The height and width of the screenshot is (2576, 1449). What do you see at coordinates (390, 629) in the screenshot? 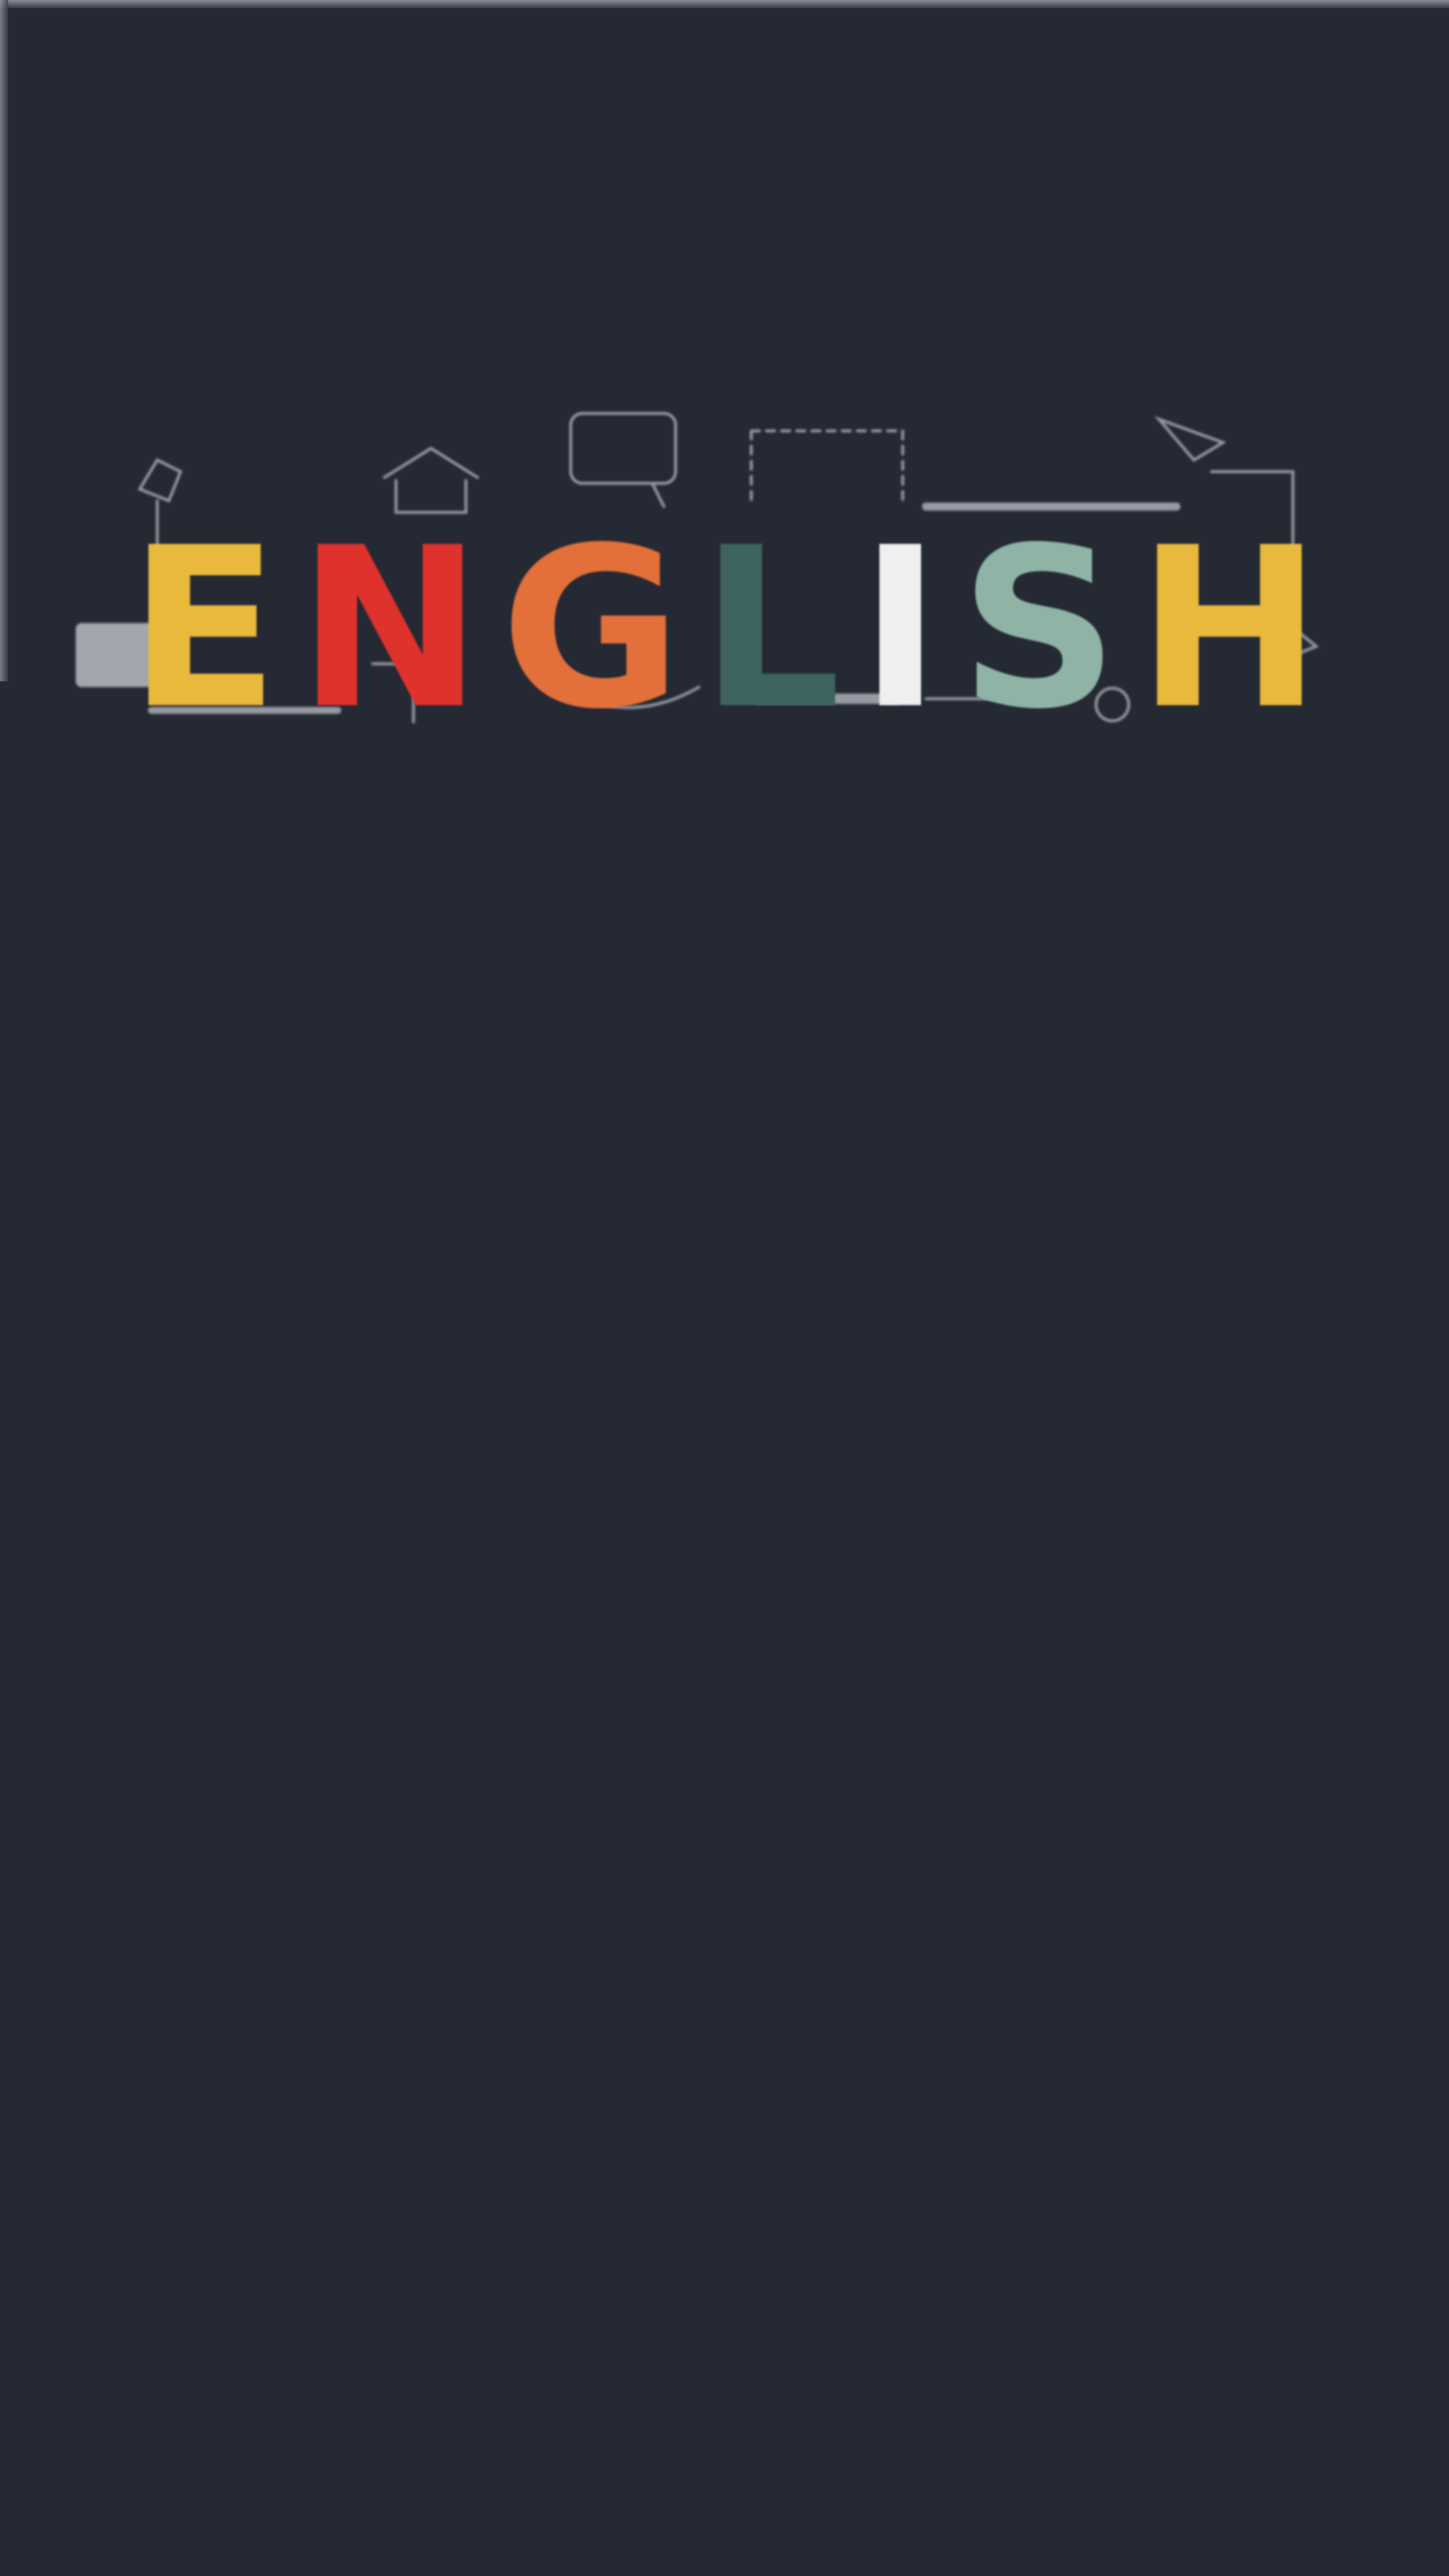
I see `letter-n: N` at bounding box center [390, 629].